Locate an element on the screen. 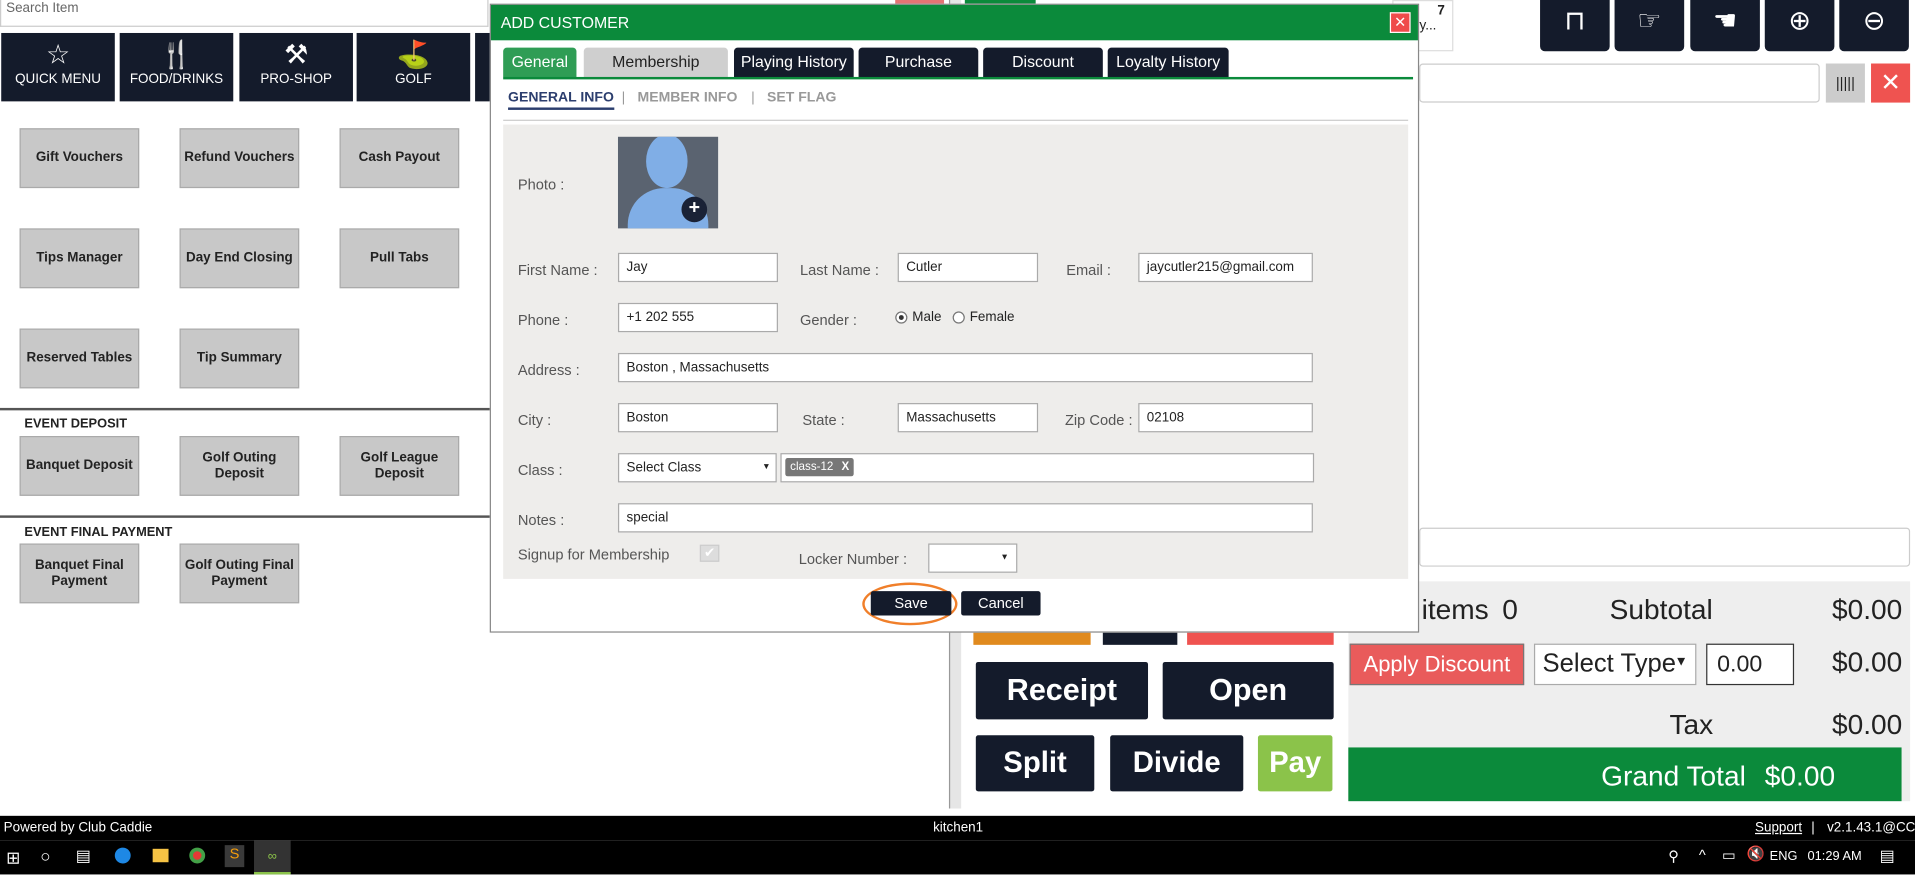  search-input: Search Item is located at coordinates (244, 13).